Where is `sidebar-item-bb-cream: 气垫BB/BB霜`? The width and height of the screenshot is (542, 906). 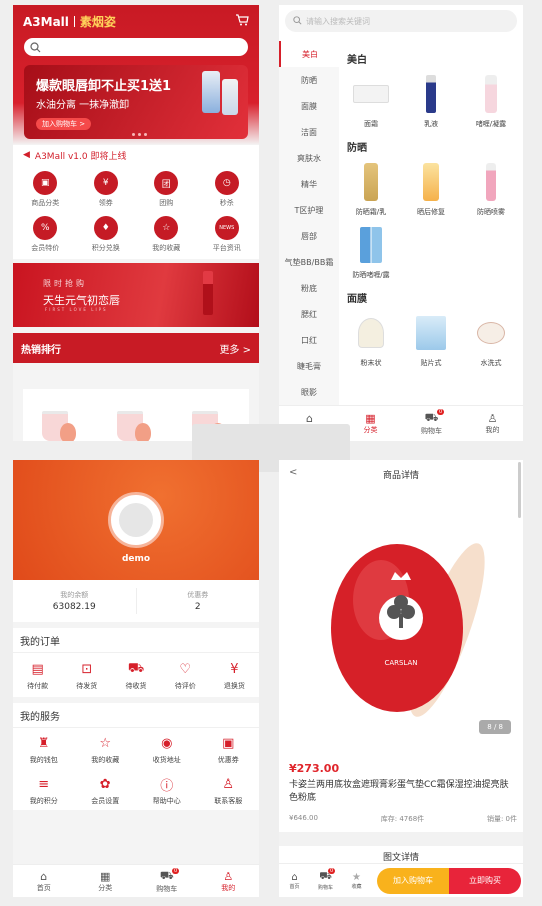 sidebar-item-bb-cream: 气垫BB/BB霜 is located at coordinates (309, 262).